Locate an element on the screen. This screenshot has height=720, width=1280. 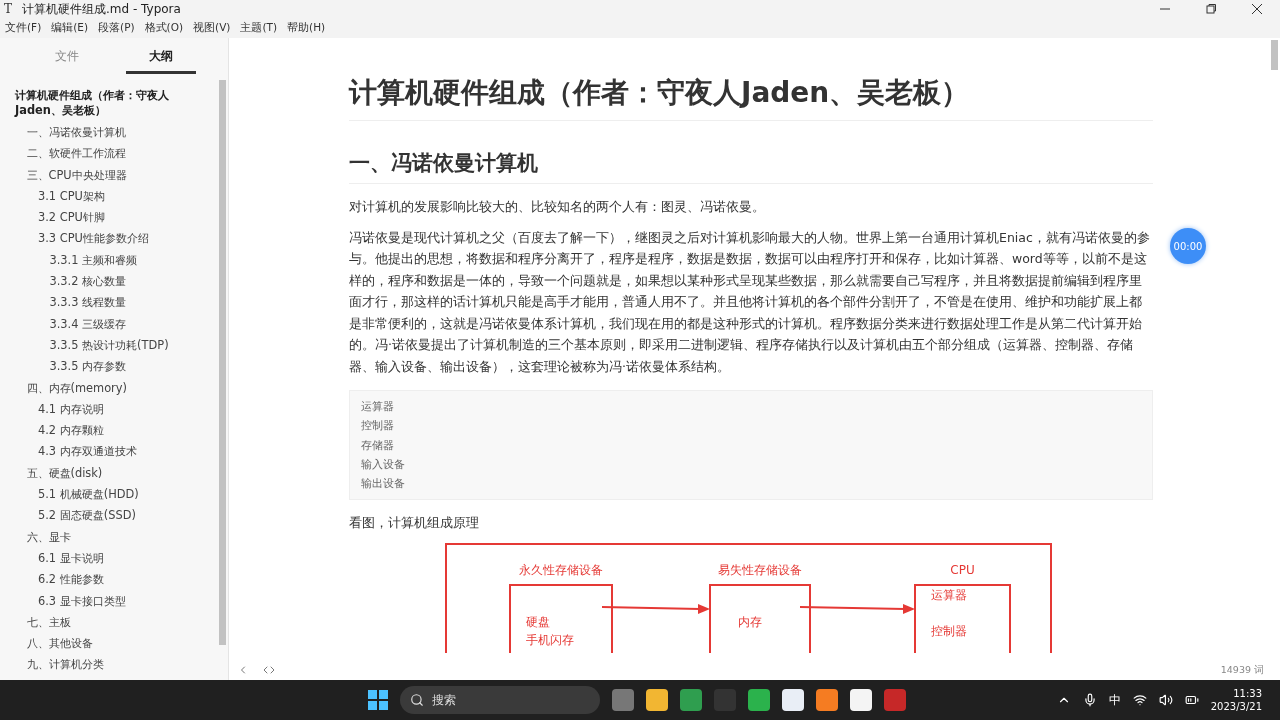
battery-icon is located at coordinates (1191, 700).